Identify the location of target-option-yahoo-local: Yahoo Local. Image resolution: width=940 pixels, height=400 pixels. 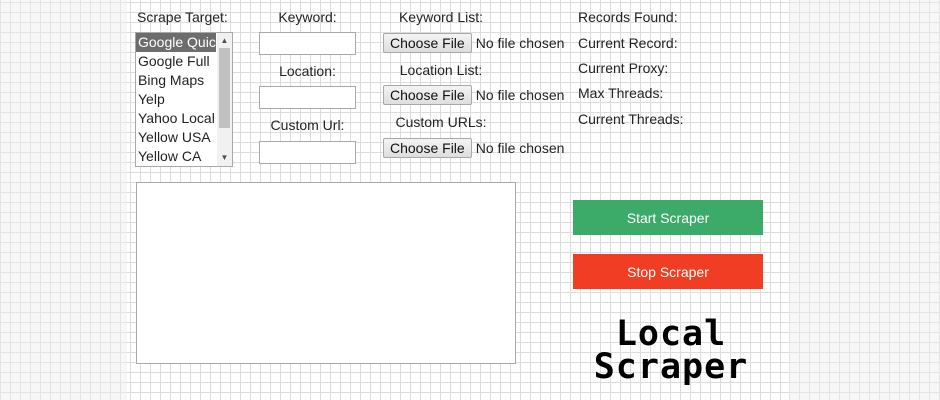
(176, 118).